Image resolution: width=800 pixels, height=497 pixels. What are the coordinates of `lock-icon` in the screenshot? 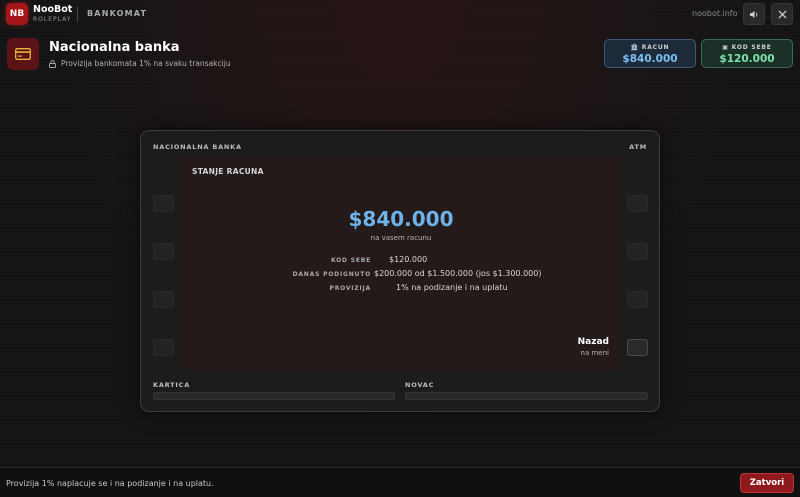 It's located at (52, 63).